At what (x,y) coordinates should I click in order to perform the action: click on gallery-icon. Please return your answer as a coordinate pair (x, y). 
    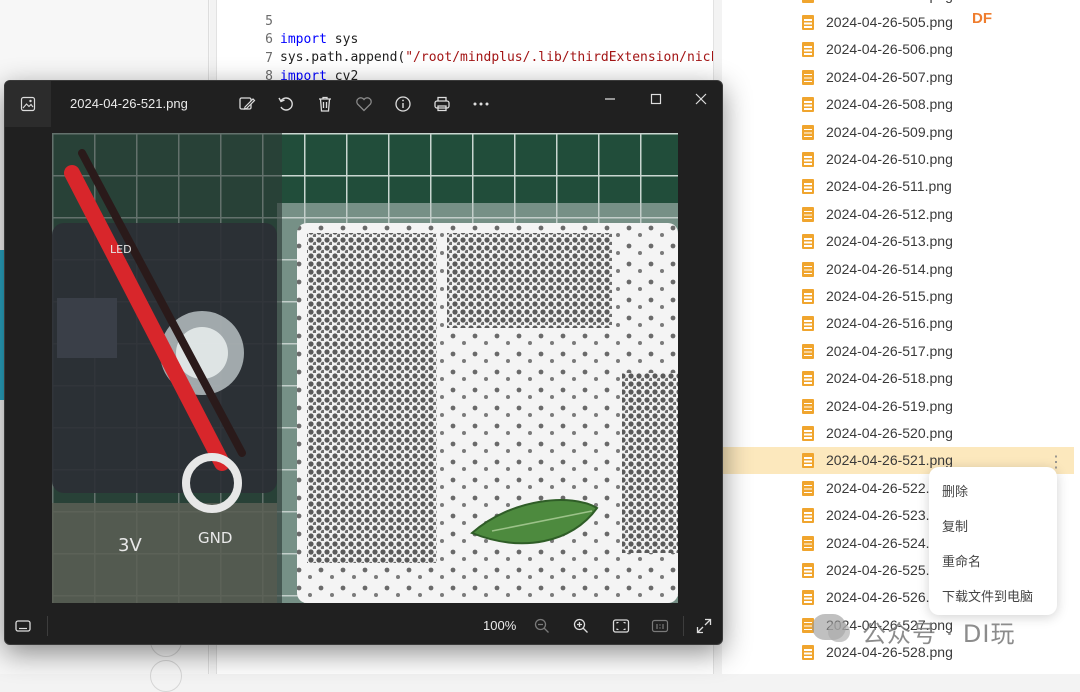
    Looking at the image, I should click on (28, 104).